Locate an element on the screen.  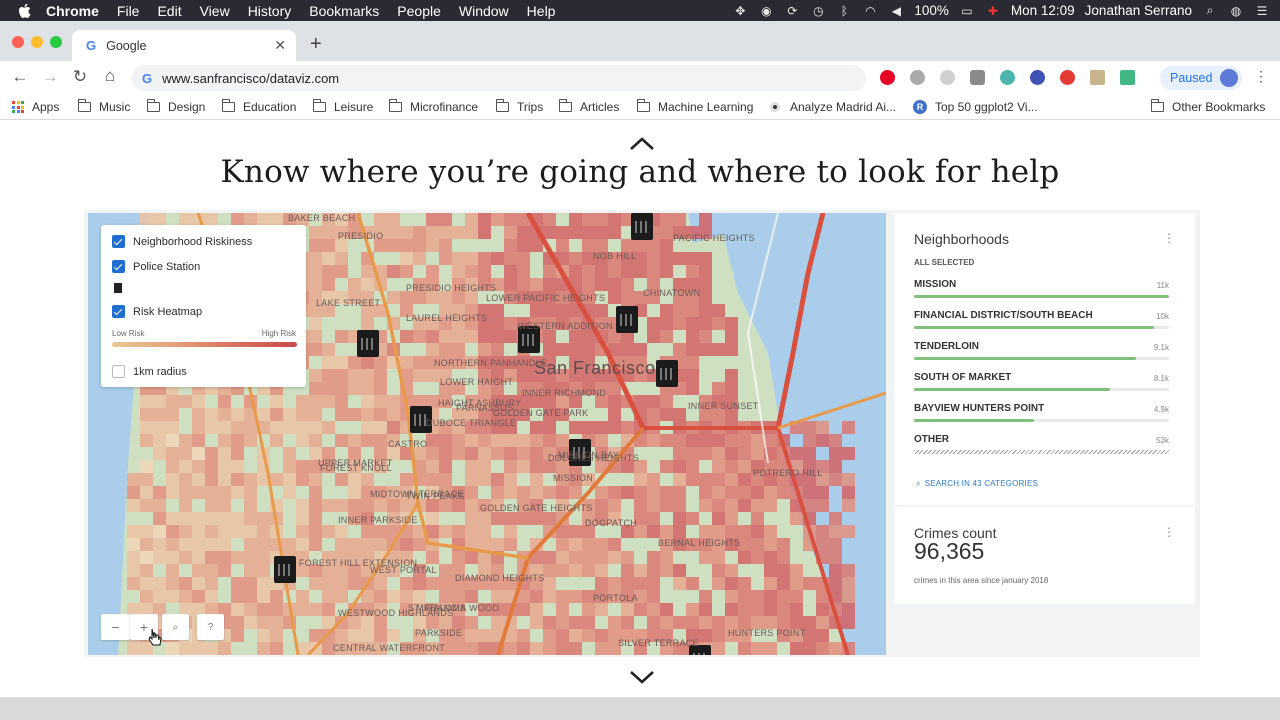
wifi-icon: ◠ is located at coordinates (870, 11).